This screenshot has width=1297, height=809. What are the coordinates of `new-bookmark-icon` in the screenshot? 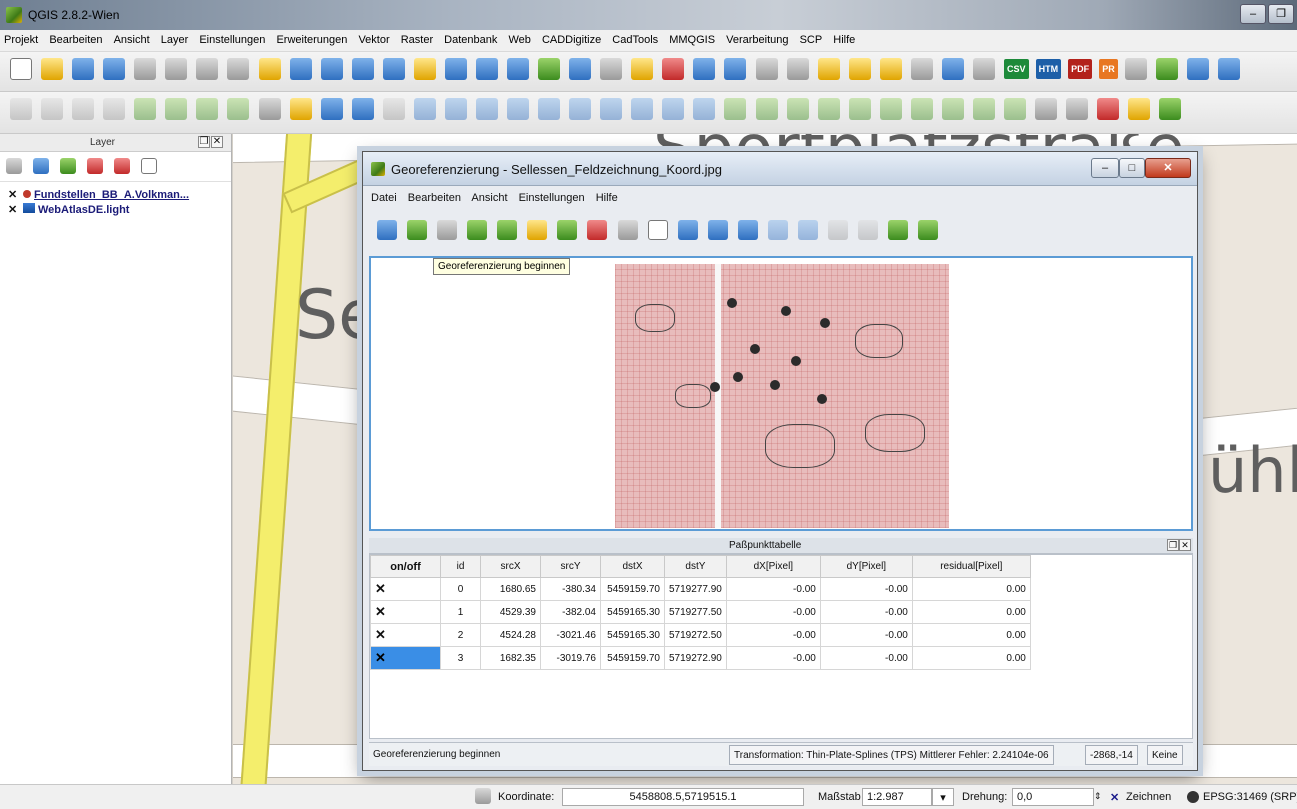 It's located at (859, 69).